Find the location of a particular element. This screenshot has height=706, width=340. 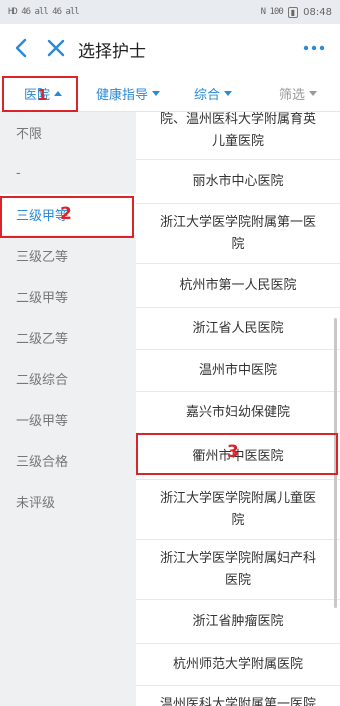

list-item: 温州医科大学附属第一医院 is located at coordinates (238, 696).